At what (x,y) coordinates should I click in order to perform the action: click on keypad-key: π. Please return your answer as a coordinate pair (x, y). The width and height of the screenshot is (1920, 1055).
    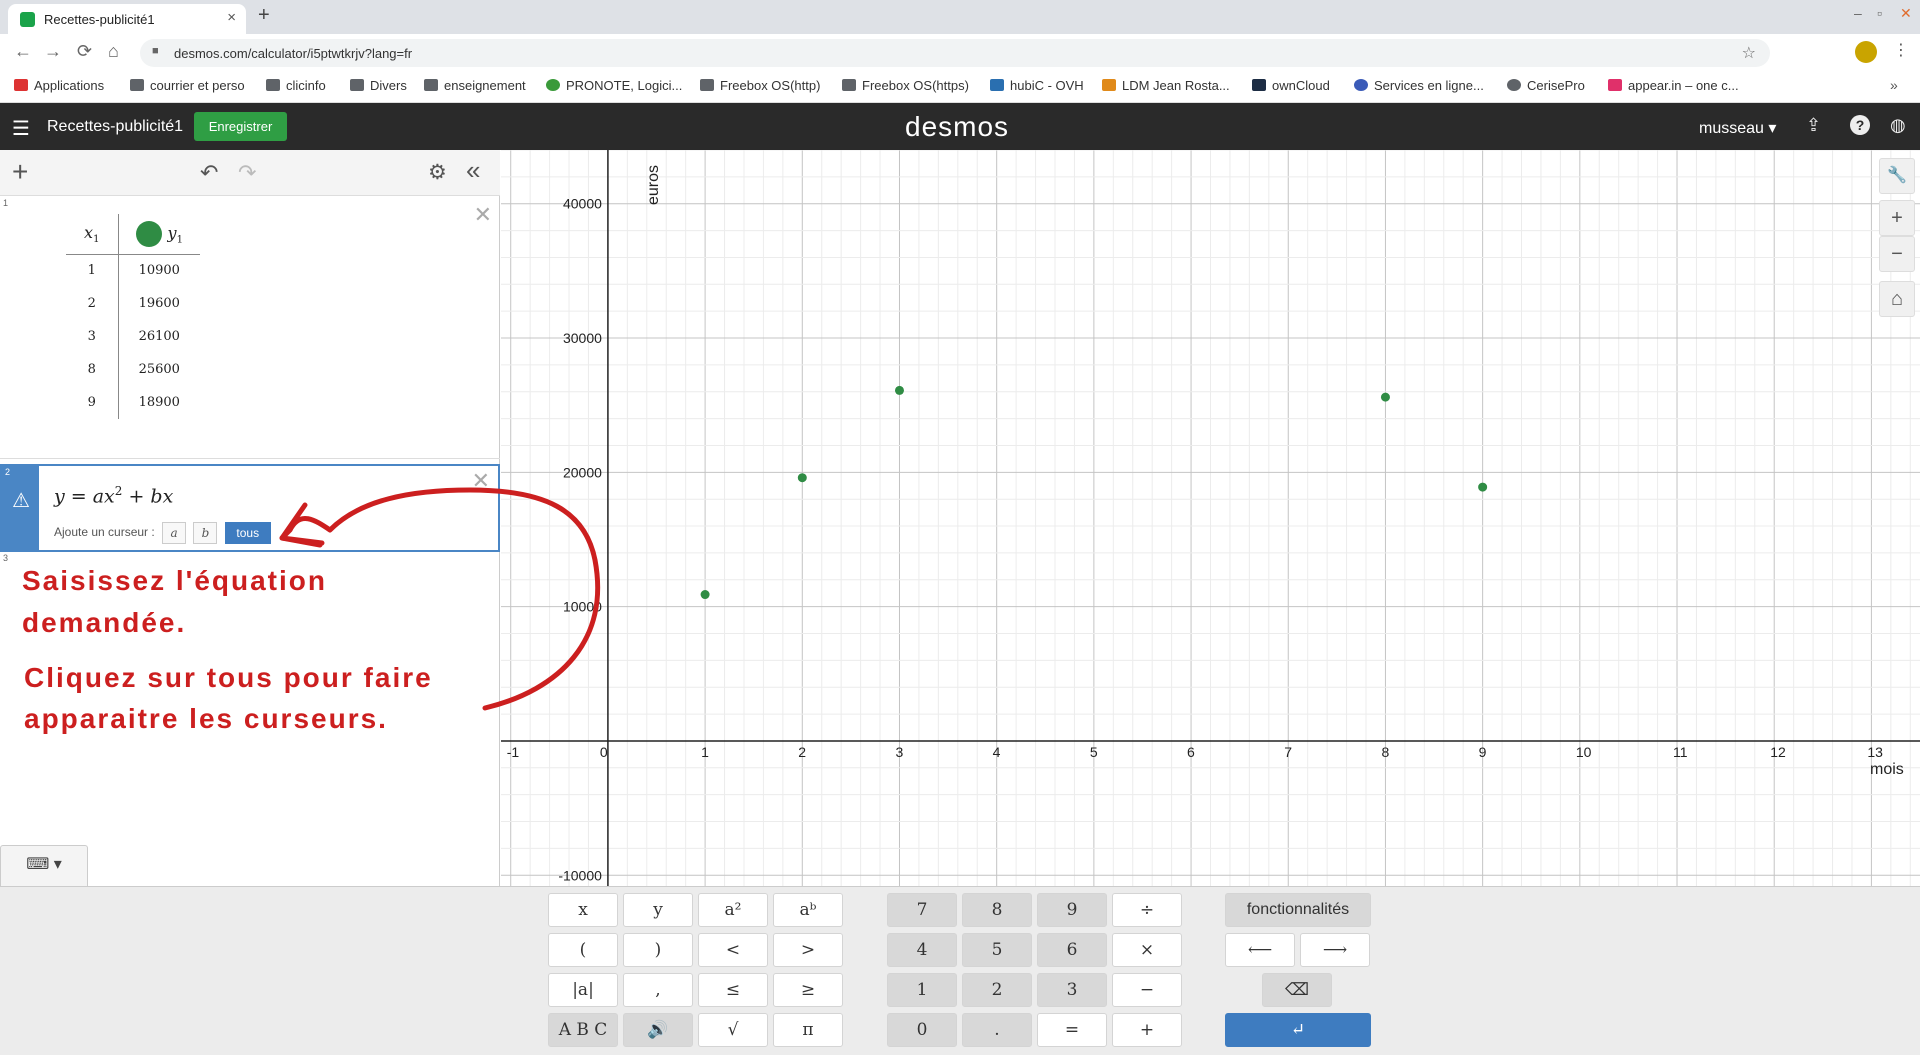
    Looking at the image, I should click on (808, 1030).